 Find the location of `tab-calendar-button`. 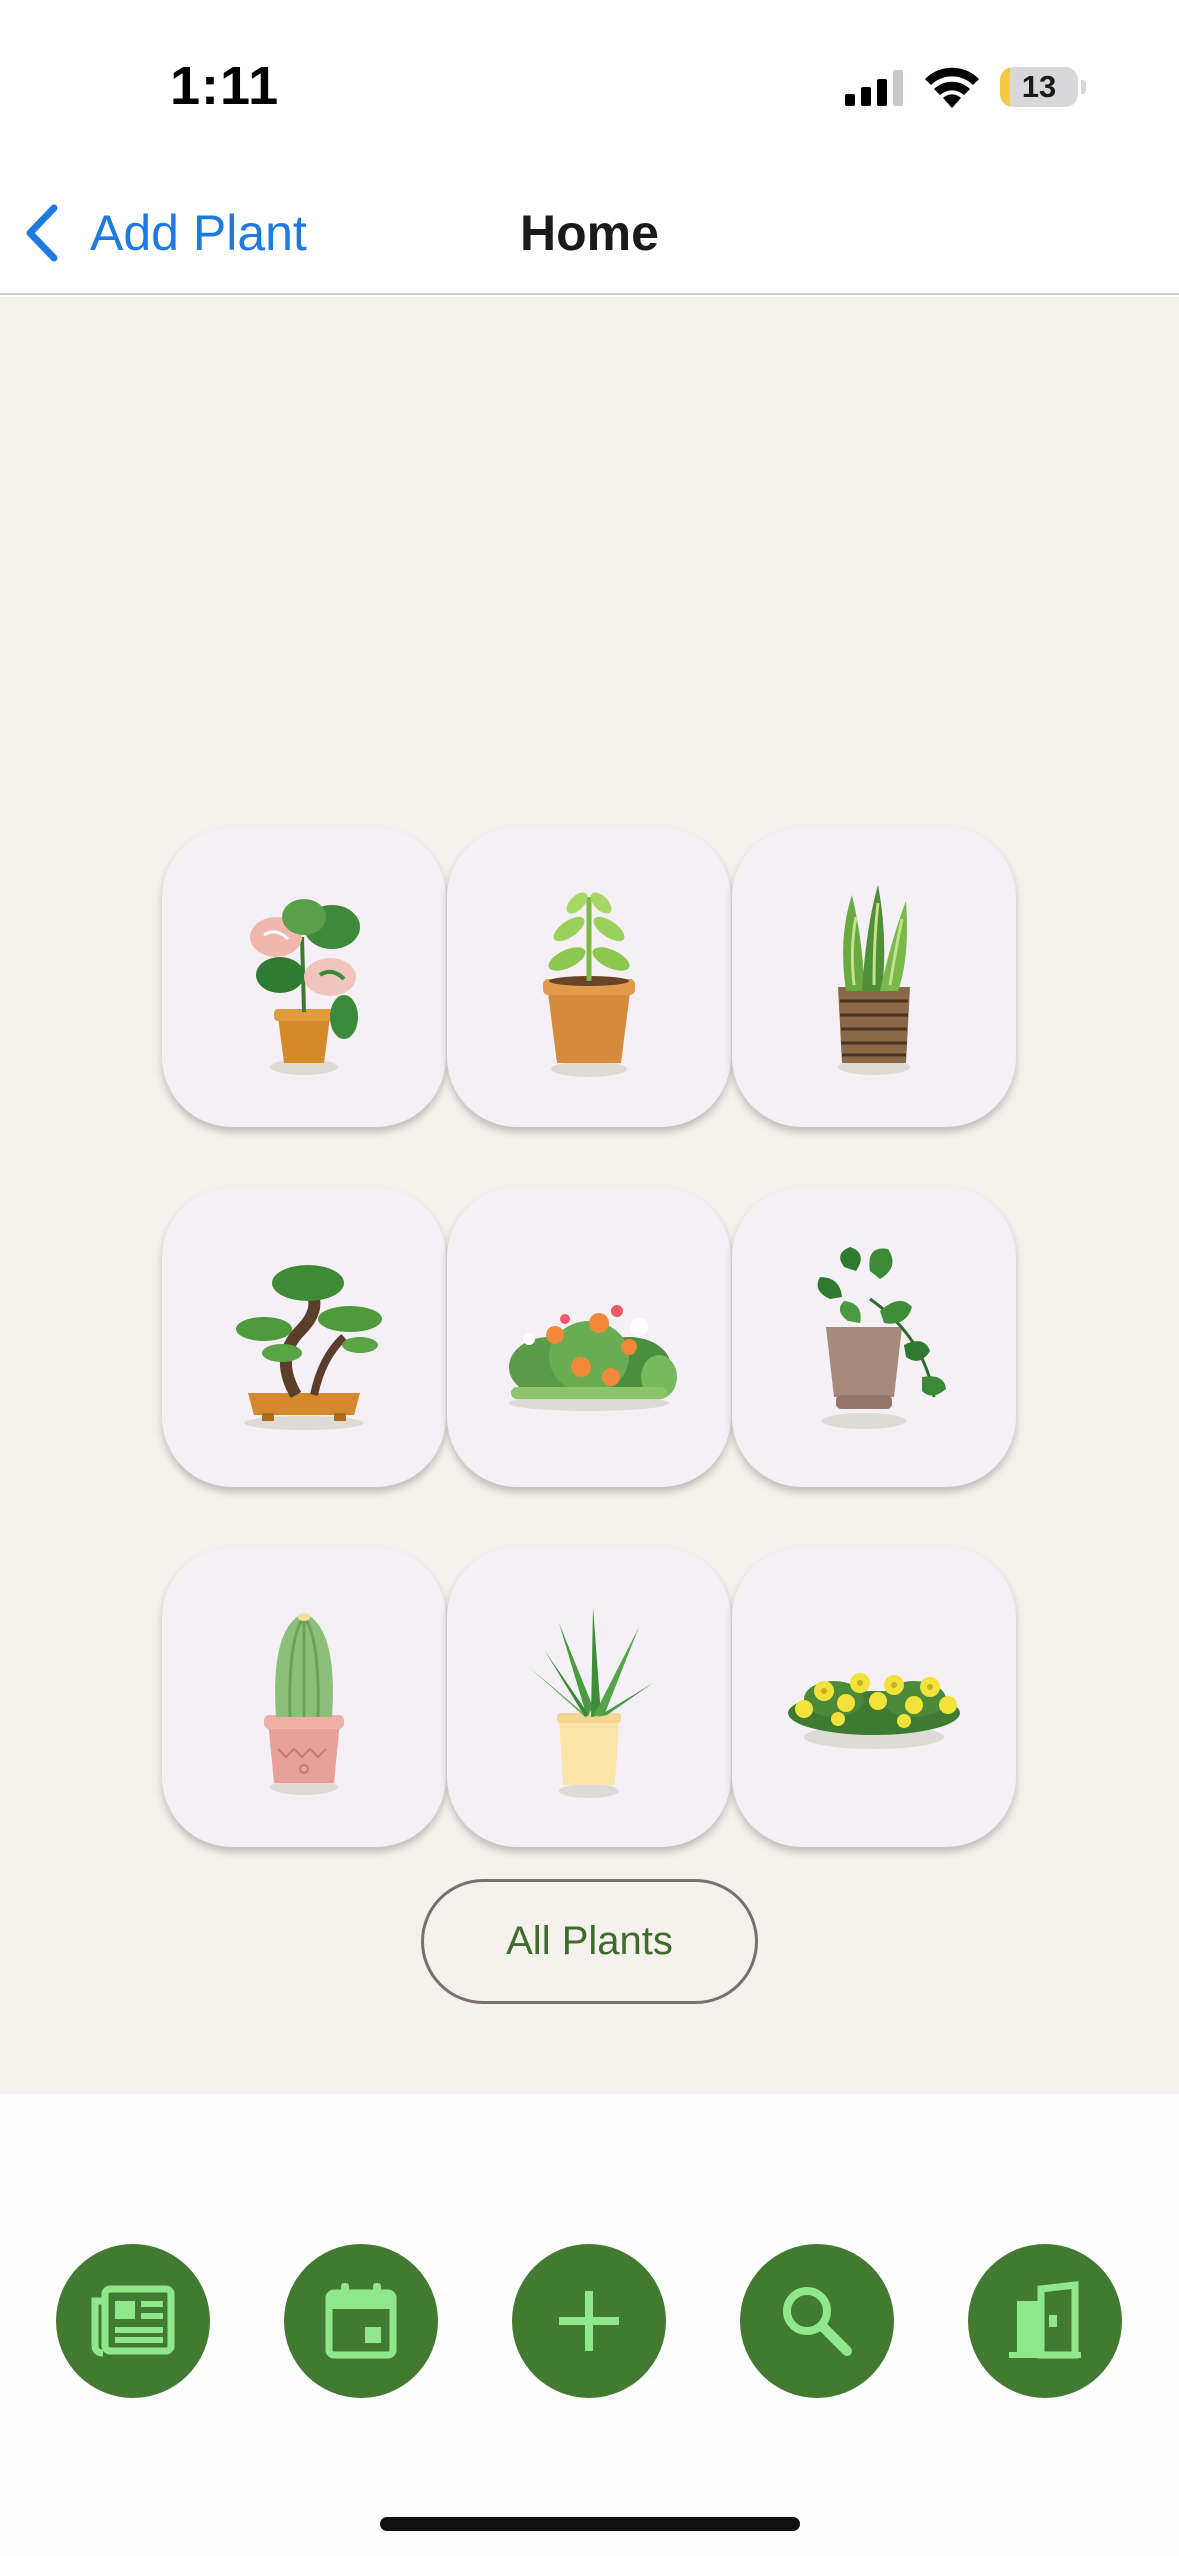

tab-calendar-button is located at coordinates (361, 2321).